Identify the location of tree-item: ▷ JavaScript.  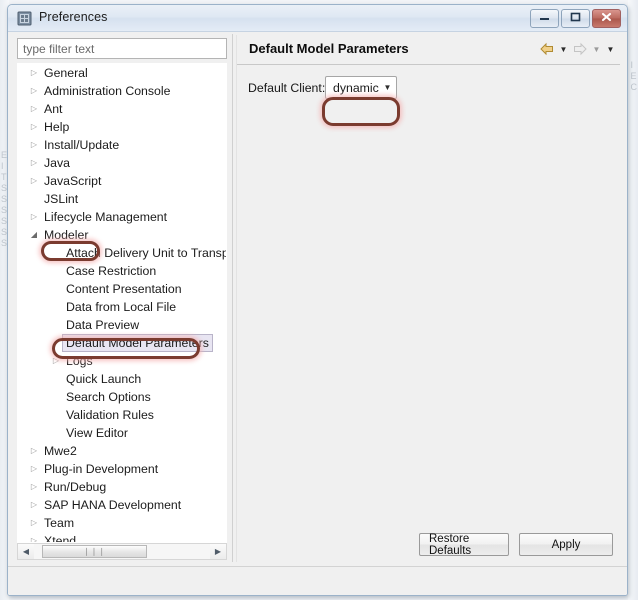
(122, 181).